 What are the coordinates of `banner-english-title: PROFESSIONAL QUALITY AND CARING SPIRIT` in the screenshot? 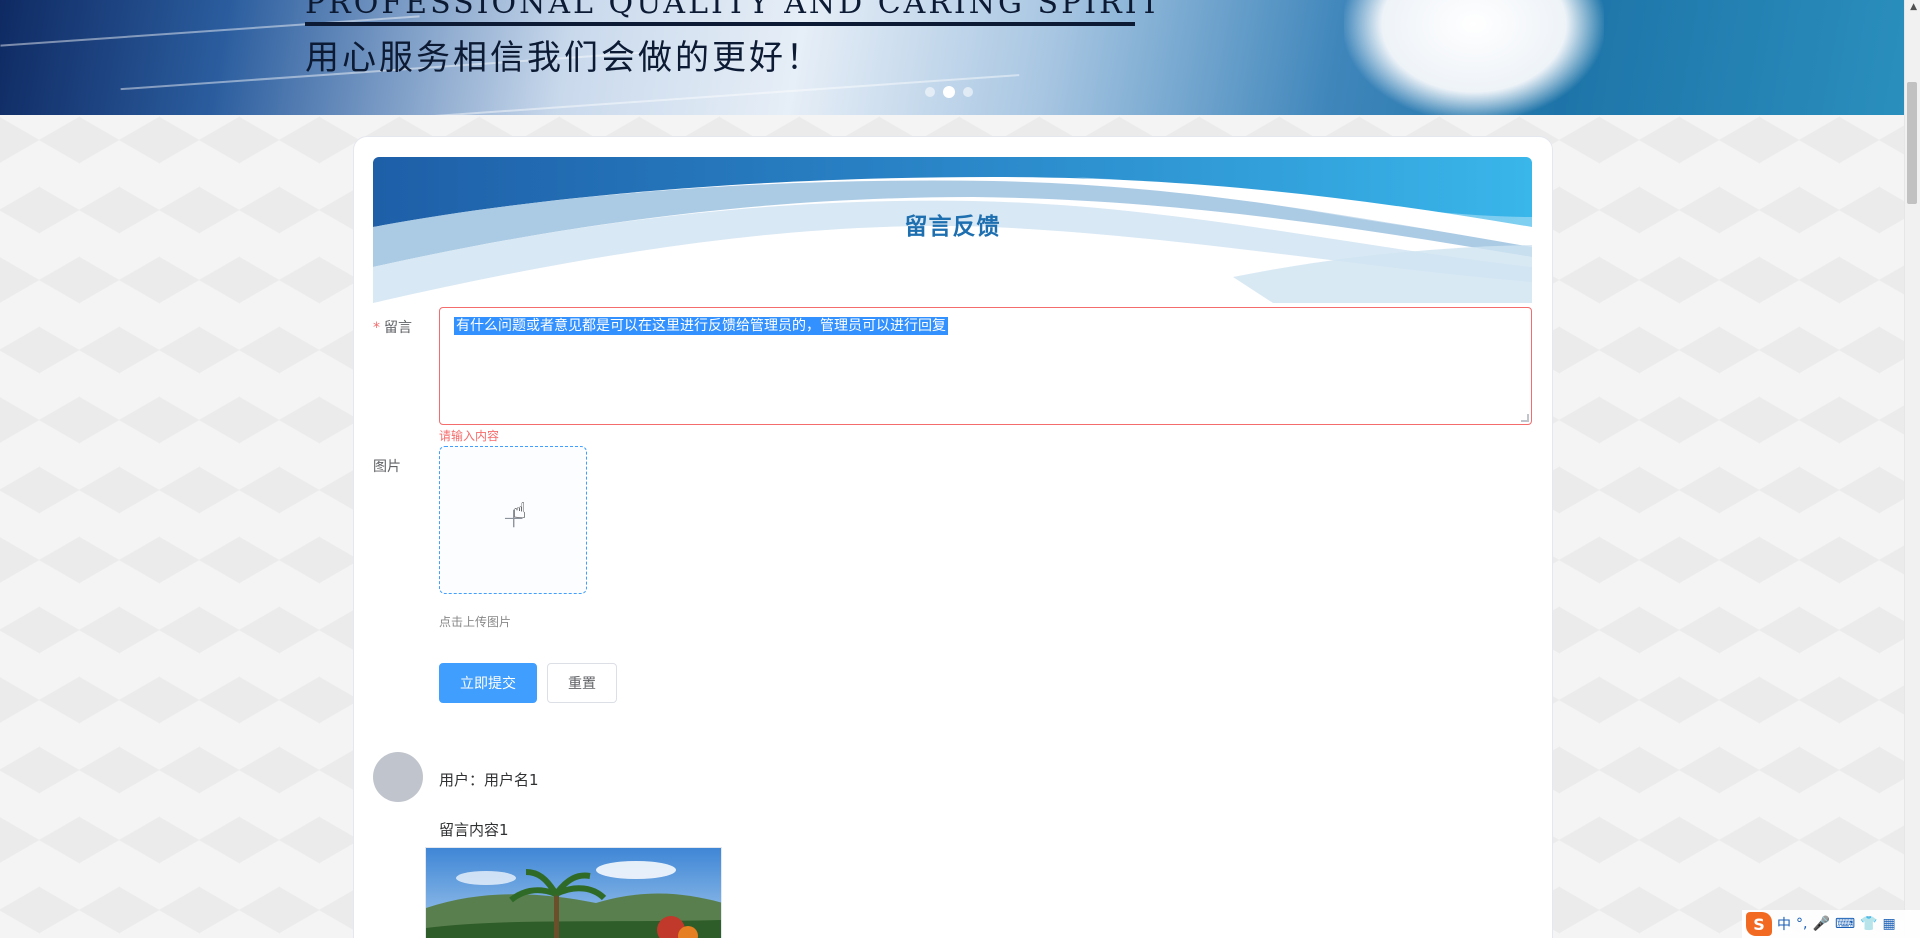 It's located at (734, 10).